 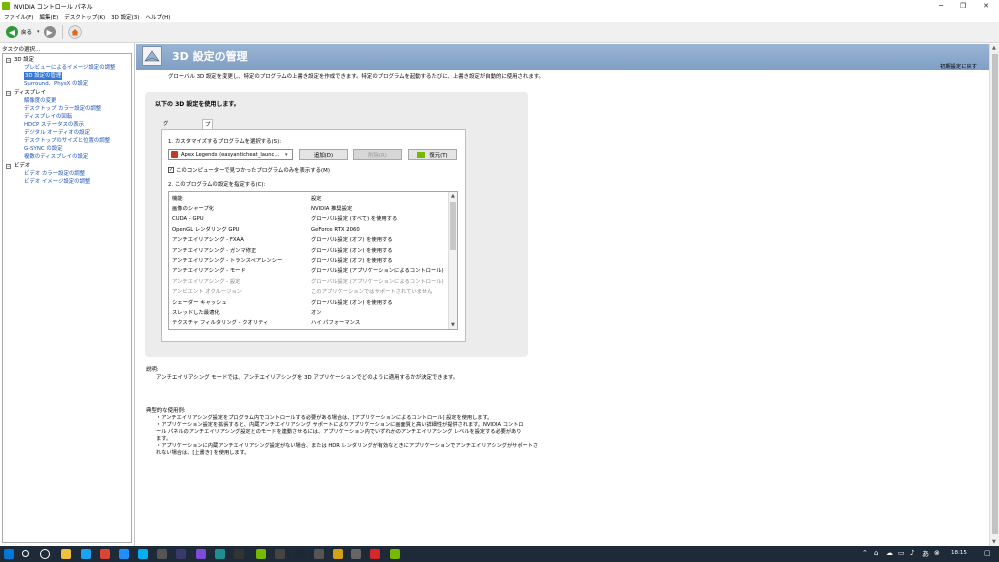 I want to click on grid-scrollbar: ▲ ▼, so click(x=452, y=260).